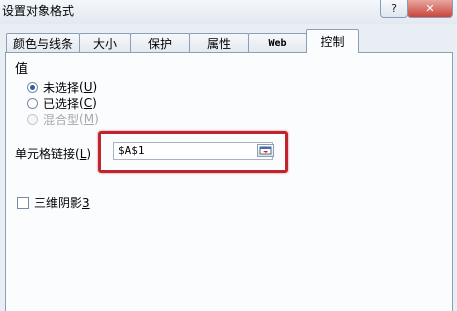 The width and height of the screenshot is (457, 311). Describe the element at coordinates (22, 69) in the screenshot. I see `value-group-label: 值` at that location.